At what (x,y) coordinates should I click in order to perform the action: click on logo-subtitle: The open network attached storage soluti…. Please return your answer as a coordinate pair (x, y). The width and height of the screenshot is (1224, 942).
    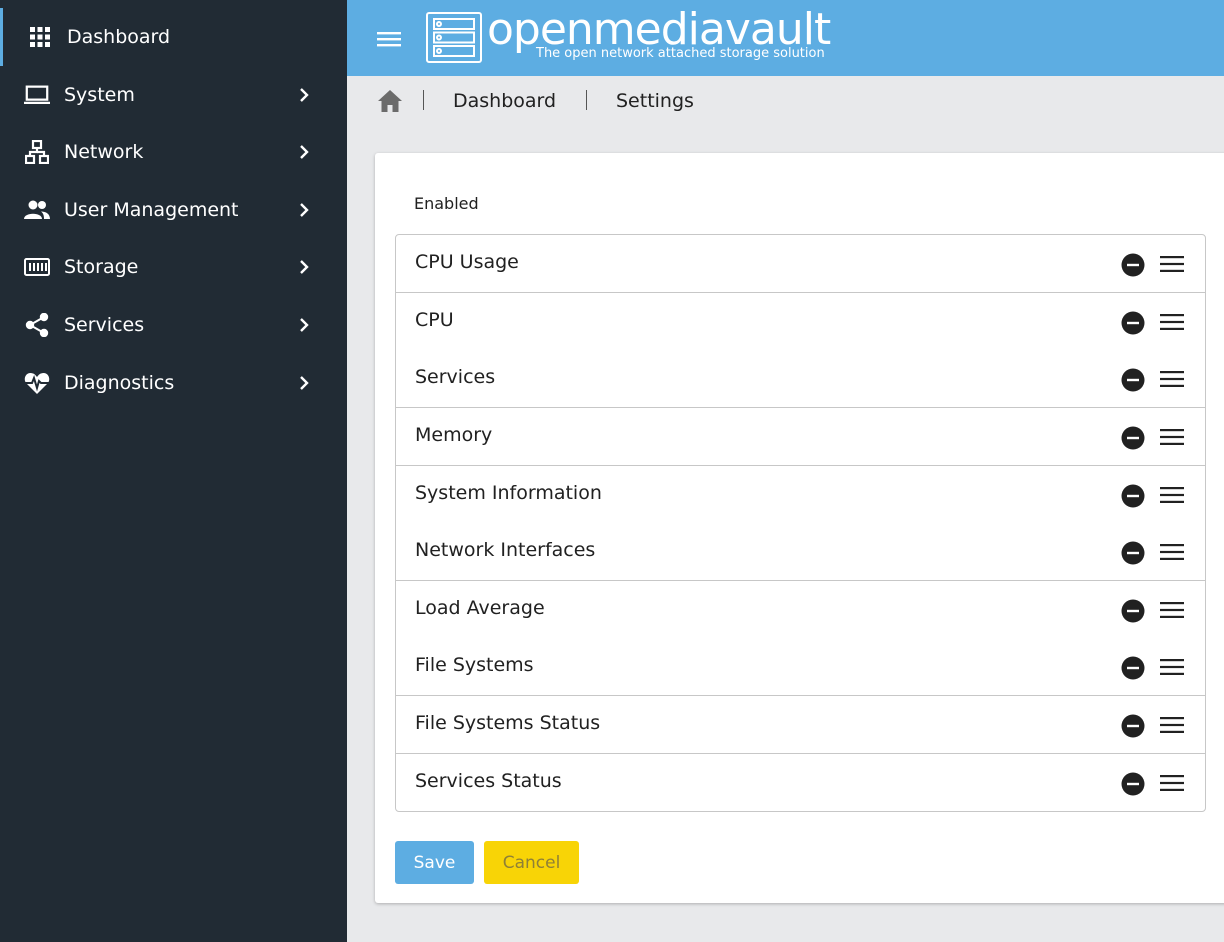
    Looking at the image, I should click on (680, 53).